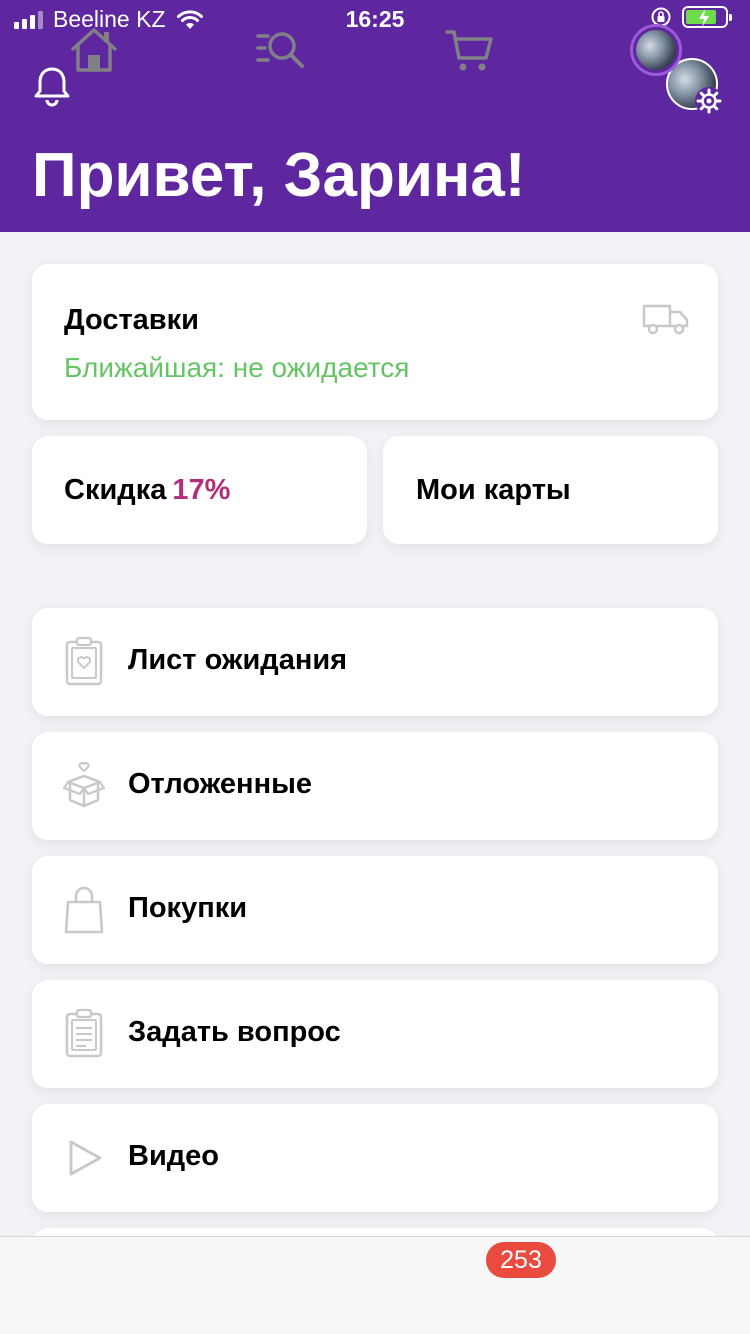 The height and width of the screenshot is (1334, 750). I want to click on menu-item-label: Покупки, so click(188, 908).